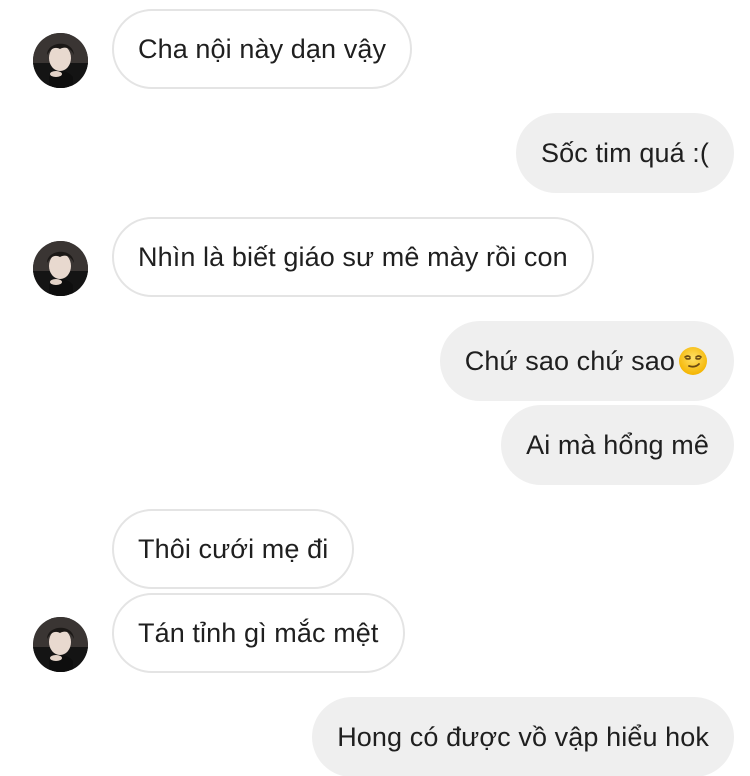  I want to click on message-text: Tán tỉnh gì mắc mệt, so click(258, 632).